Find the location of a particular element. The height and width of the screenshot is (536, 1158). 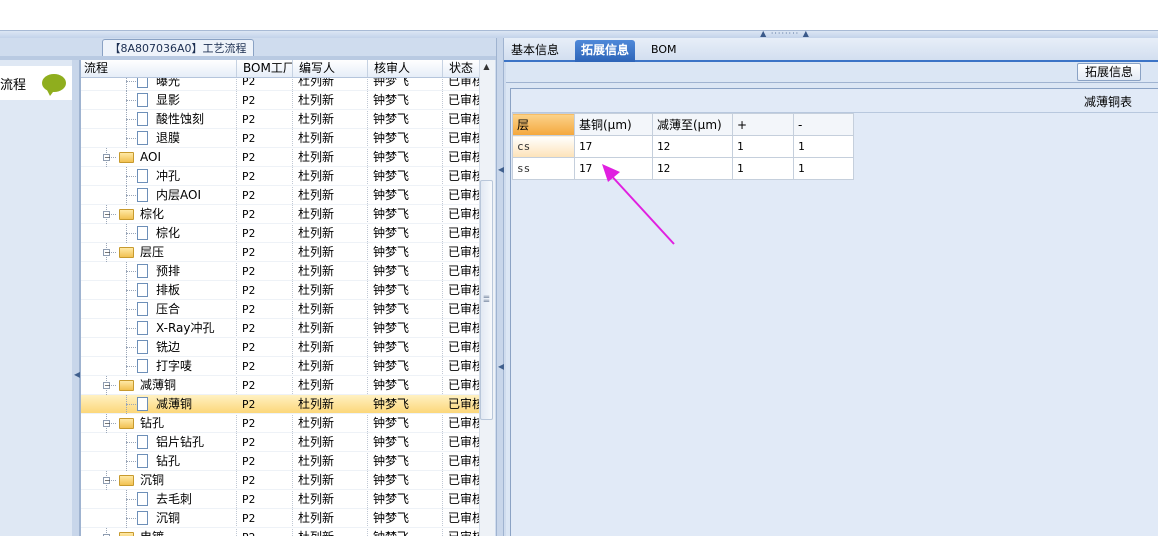

cell-base-copper: 17 is located at coordinates (613, 146).